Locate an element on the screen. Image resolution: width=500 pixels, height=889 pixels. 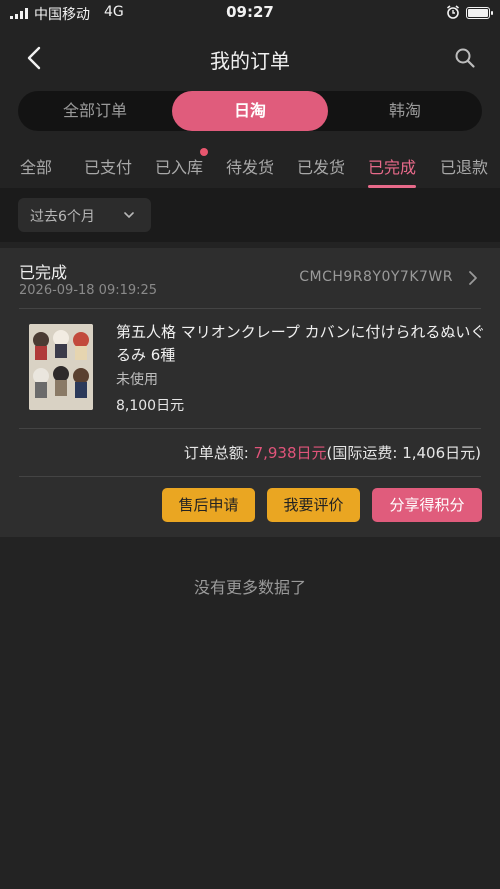
time-range-dropdown: 过去6个月 is located at coordinates (84, 215).